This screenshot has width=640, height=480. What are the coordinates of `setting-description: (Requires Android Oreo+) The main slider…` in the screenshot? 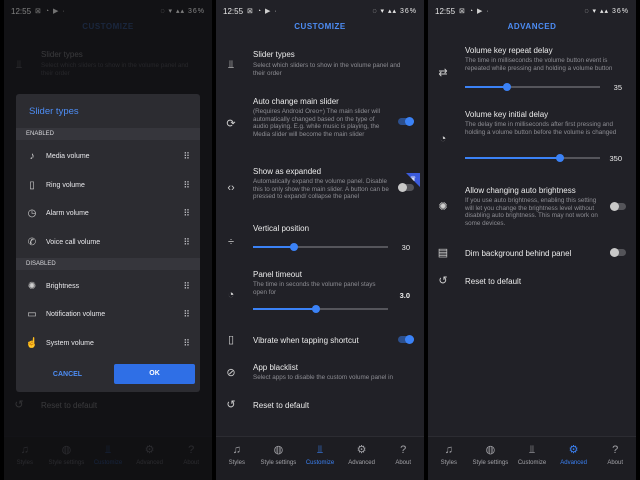 It's located at (317, 123).